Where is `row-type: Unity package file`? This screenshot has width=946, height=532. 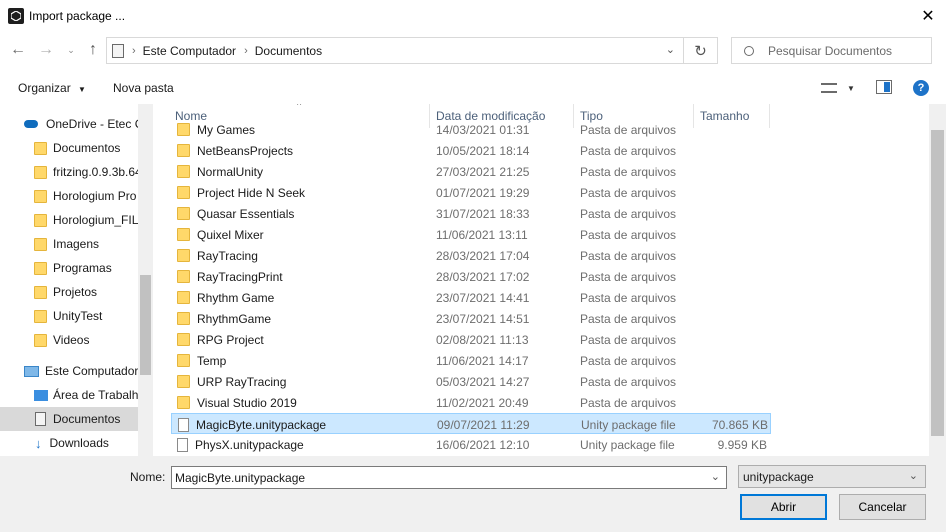
row-type: Unity package file is located at coordinates (628, 424).